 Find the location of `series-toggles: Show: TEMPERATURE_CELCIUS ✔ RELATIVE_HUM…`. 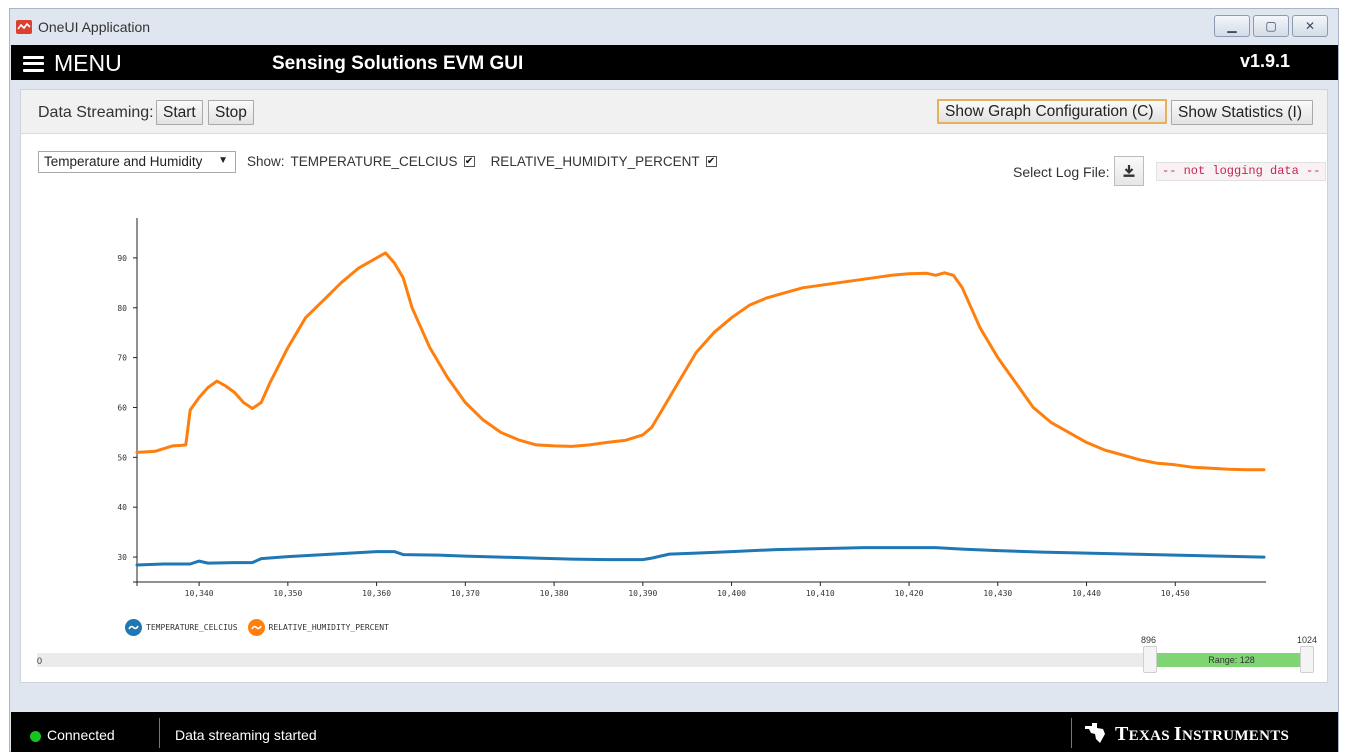

series-toggles: Show: TEMPERATURE_CELCIUS ✔ RELATIVE_HUM… is located at coordinates (487, 161).